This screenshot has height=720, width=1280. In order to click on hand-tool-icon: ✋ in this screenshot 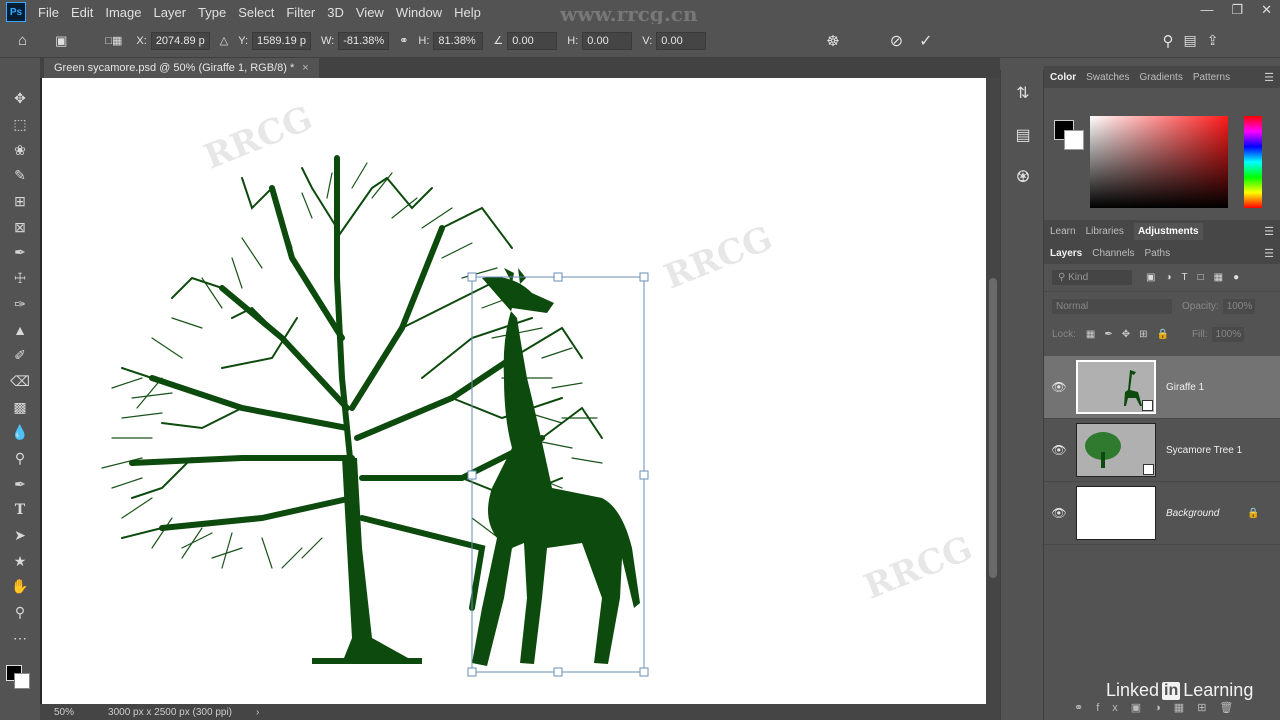, I will do `click(20, 587)`.